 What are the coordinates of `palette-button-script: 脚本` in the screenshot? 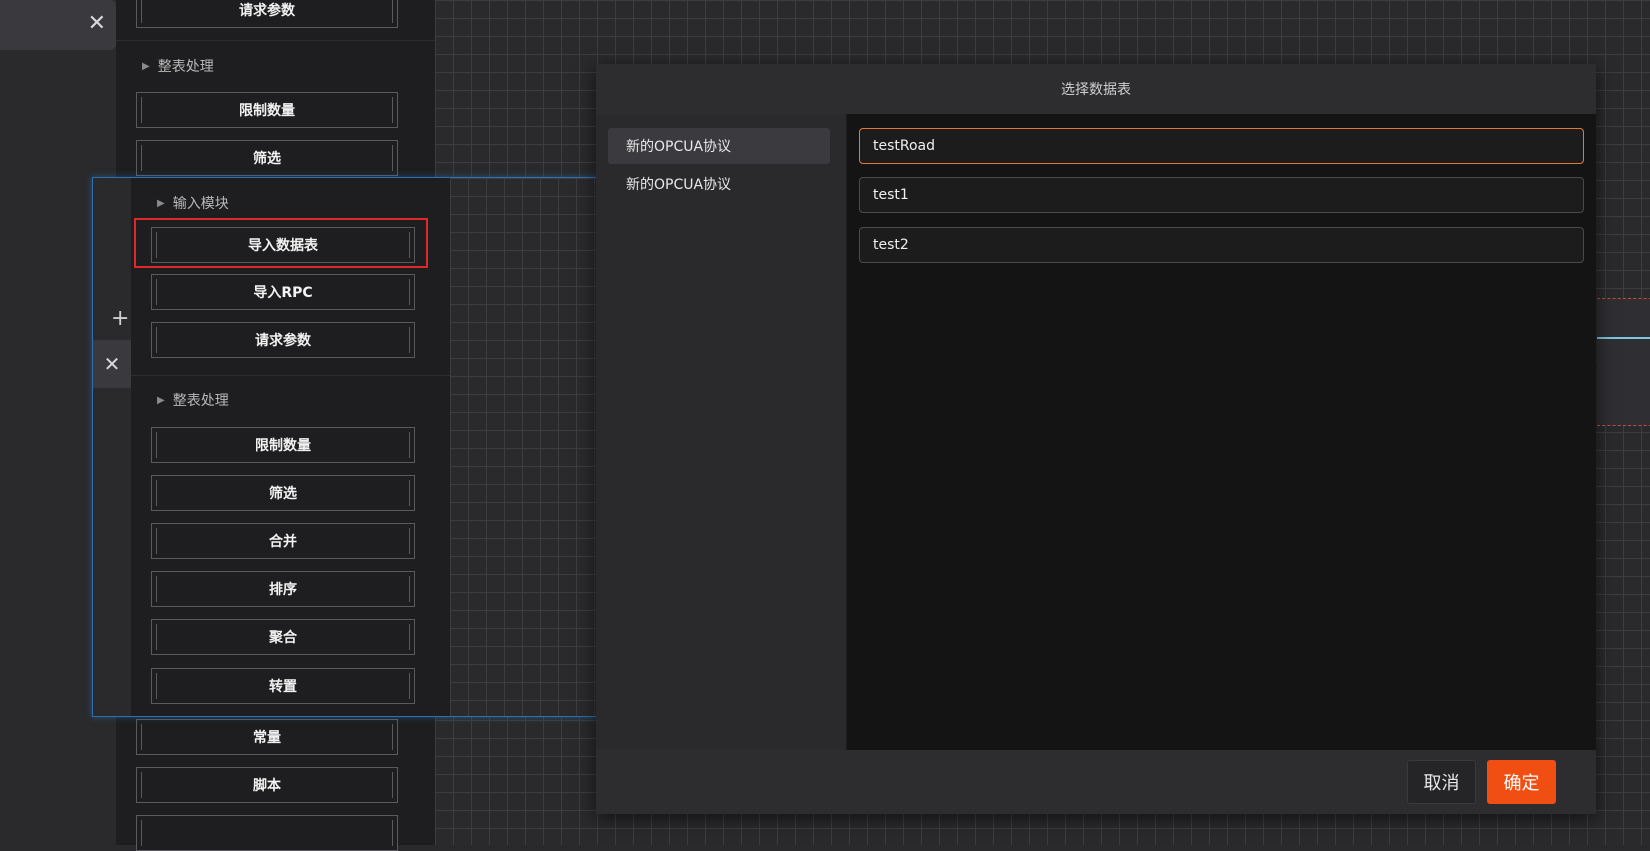 It's located at (267, 785).